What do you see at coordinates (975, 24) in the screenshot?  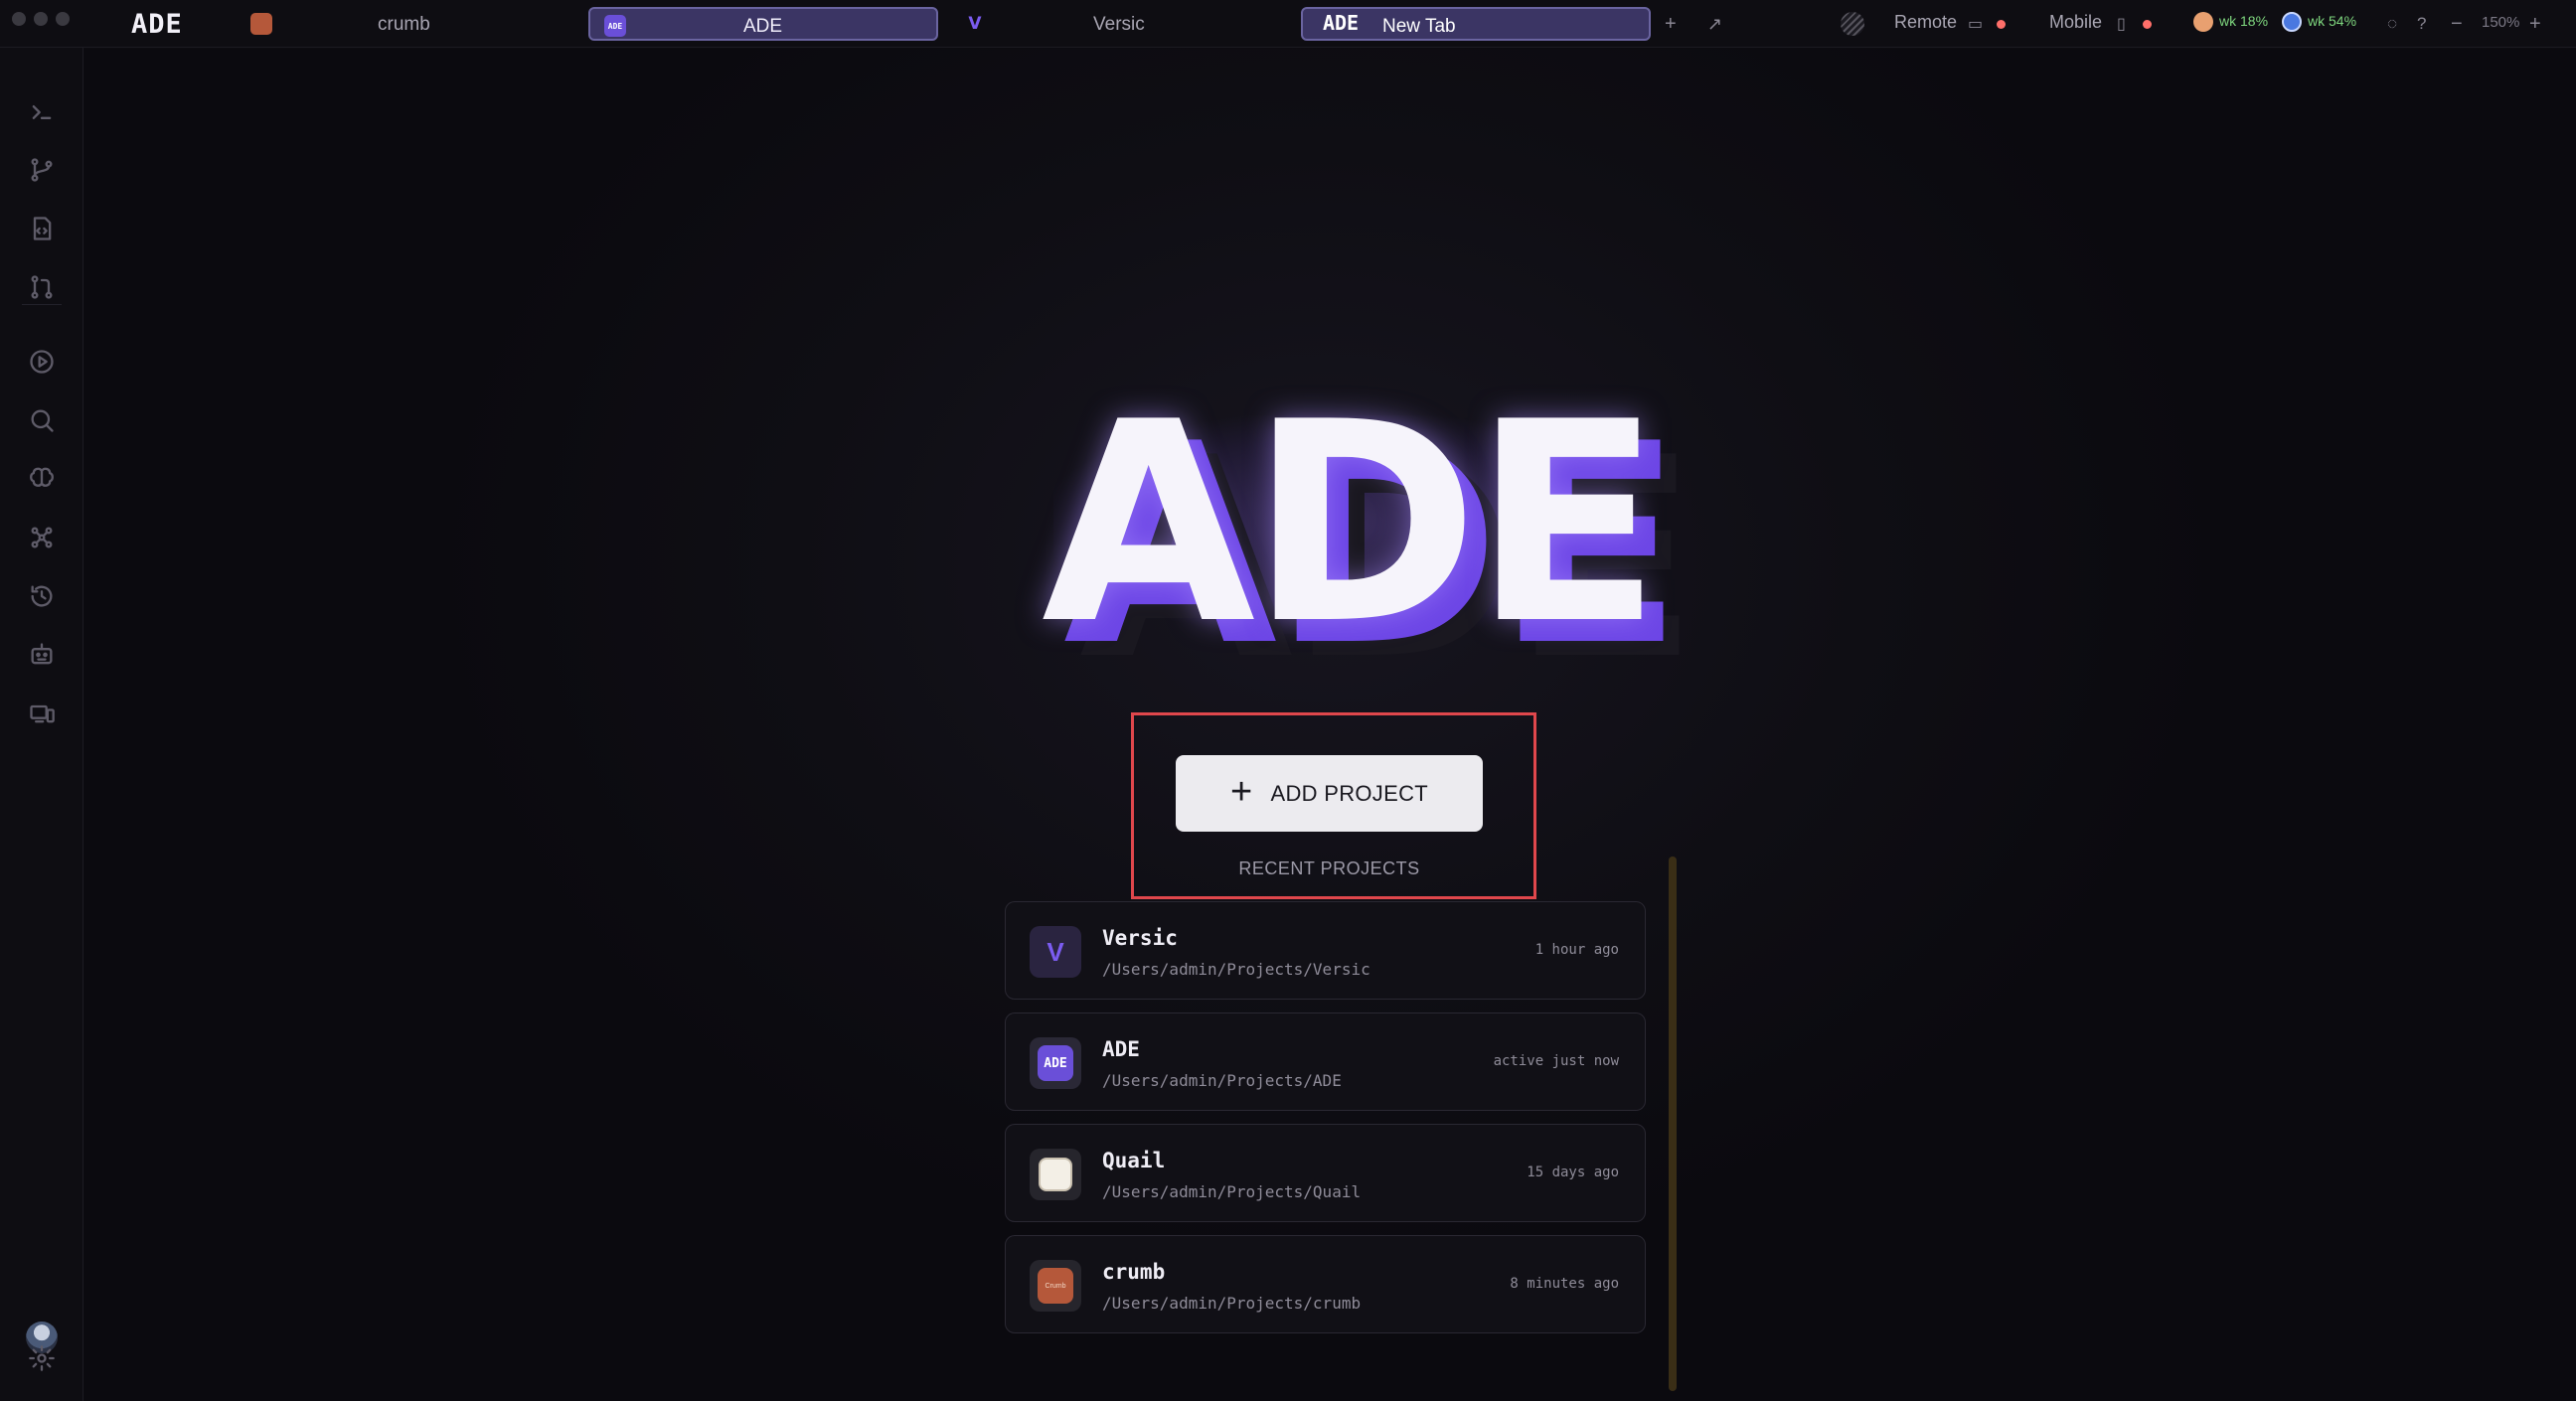 I see `versic-app-icon: V` at bounding box center [975, 24].